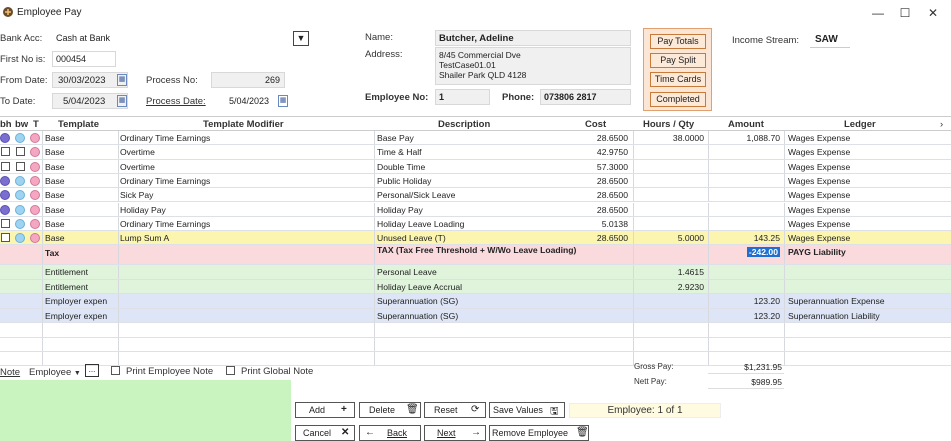 This screenshot has height=441, width=951. Describe the element at coordinates (582, 432) in the screenshot. I see `trash-icon: 🗑` at that location.